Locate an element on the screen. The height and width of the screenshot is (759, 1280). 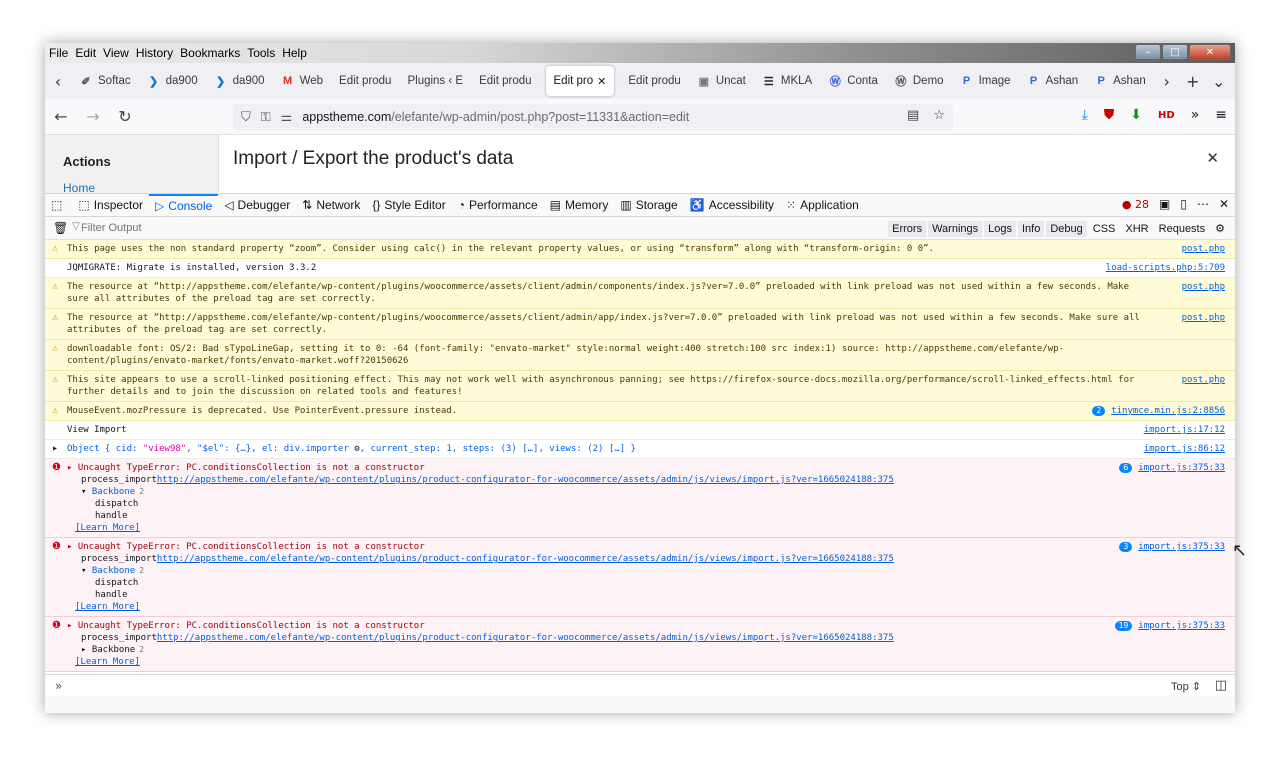
responsive-design-icon: ▣ is located at coordinates (1164, 204).